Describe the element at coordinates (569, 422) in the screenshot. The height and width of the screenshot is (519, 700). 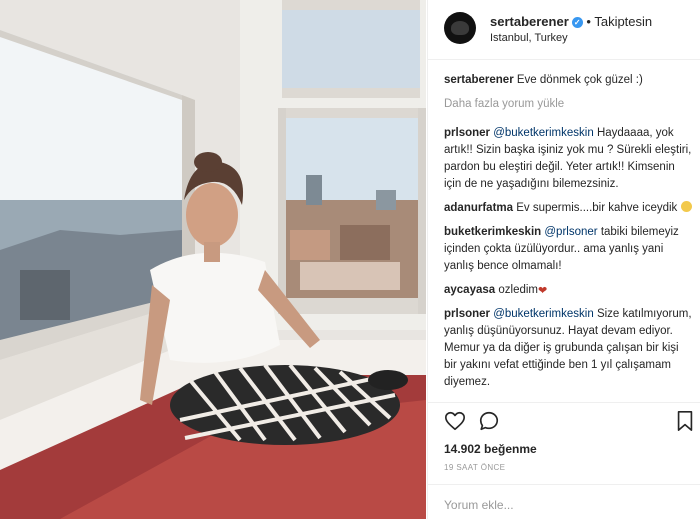
I see `action-bar` at that location.